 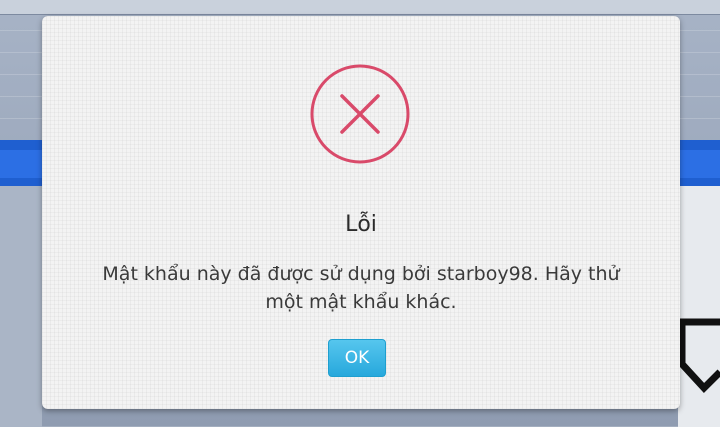 What do you see at coordinates (360, 7) in the screenshot?
I see `background-top-bar` at bounding box center [360, 7].